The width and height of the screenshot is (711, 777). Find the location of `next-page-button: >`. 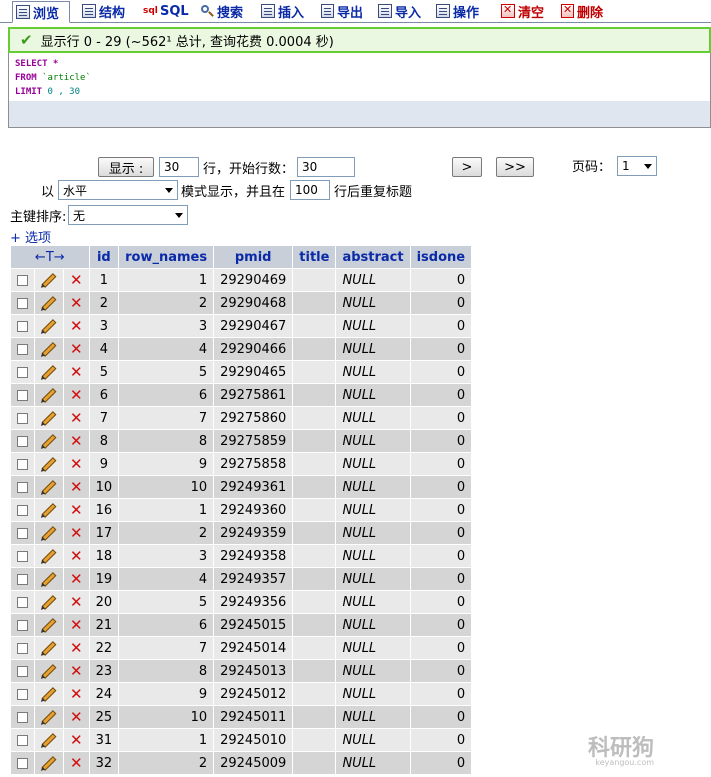

next-page-button: > is located at coordinates (467, 167).